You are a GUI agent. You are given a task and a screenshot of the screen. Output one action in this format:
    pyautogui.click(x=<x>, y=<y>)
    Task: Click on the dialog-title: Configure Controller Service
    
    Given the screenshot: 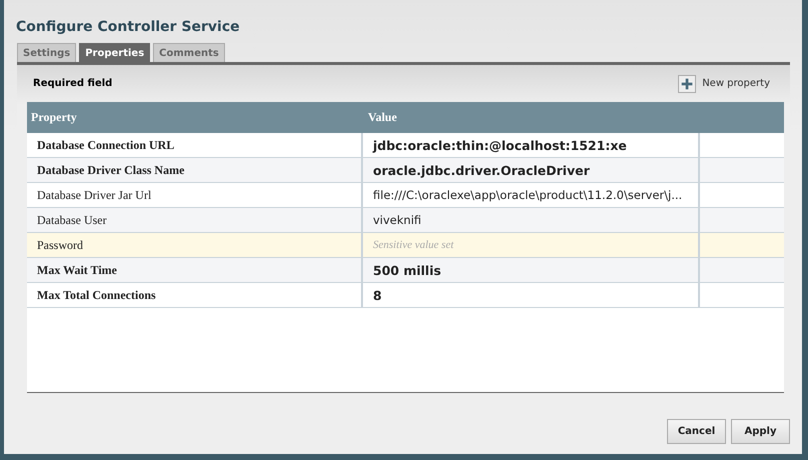 What is the action you would take?
    pyautogui.click(x=128, y=27)
    